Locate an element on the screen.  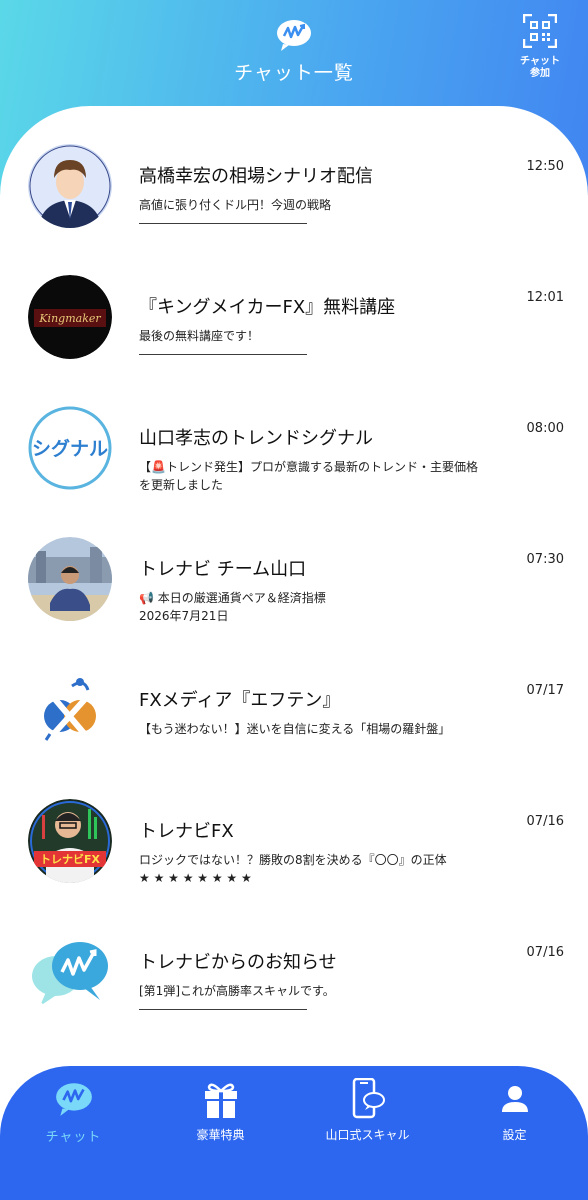
user-icon is located at coordinates (514, 1099).